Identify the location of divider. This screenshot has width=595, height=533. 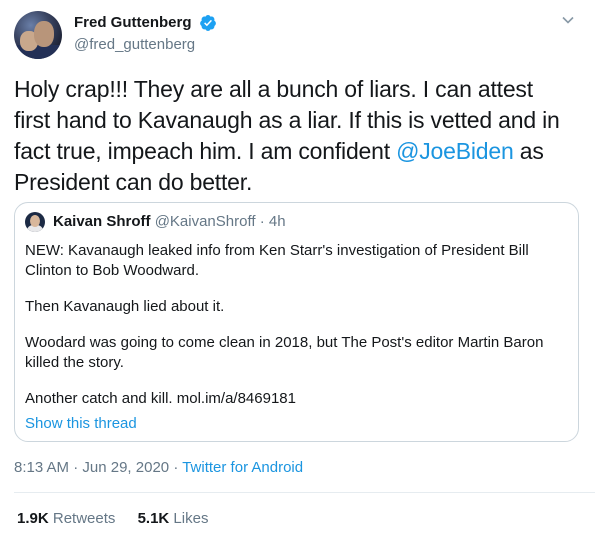
(304, 492).